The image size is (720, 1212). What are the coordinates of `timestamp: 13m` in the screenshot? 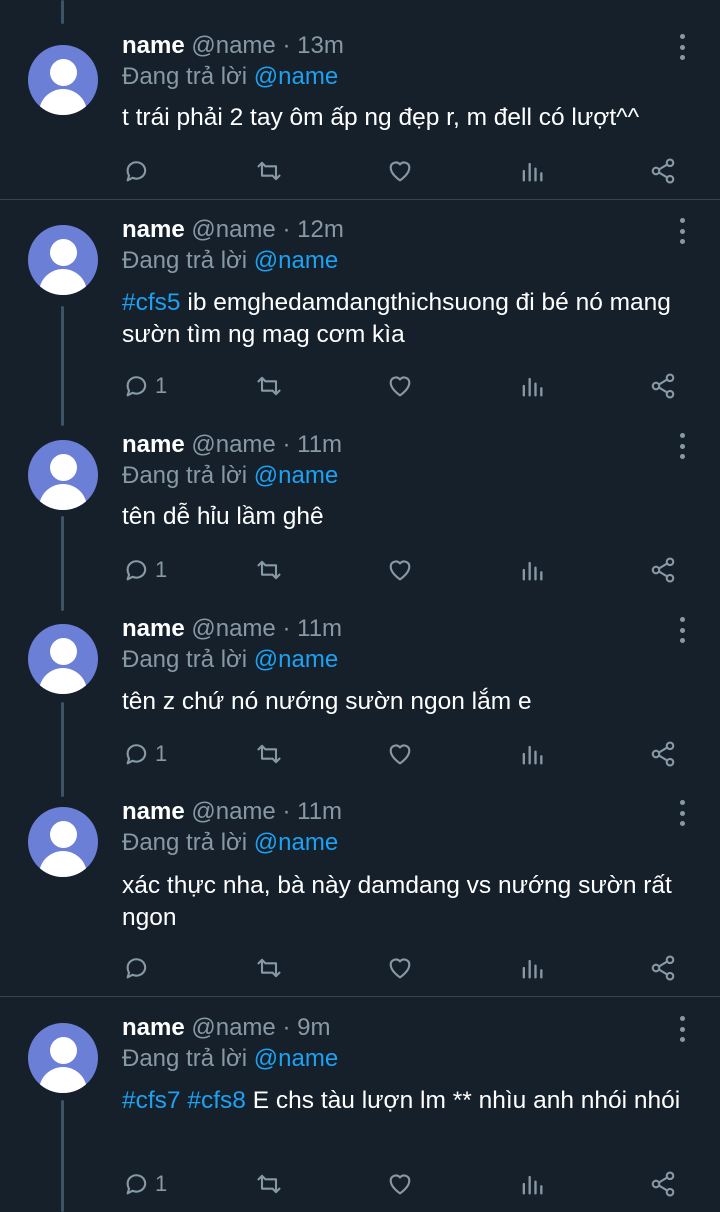 It's located at (320, 45).